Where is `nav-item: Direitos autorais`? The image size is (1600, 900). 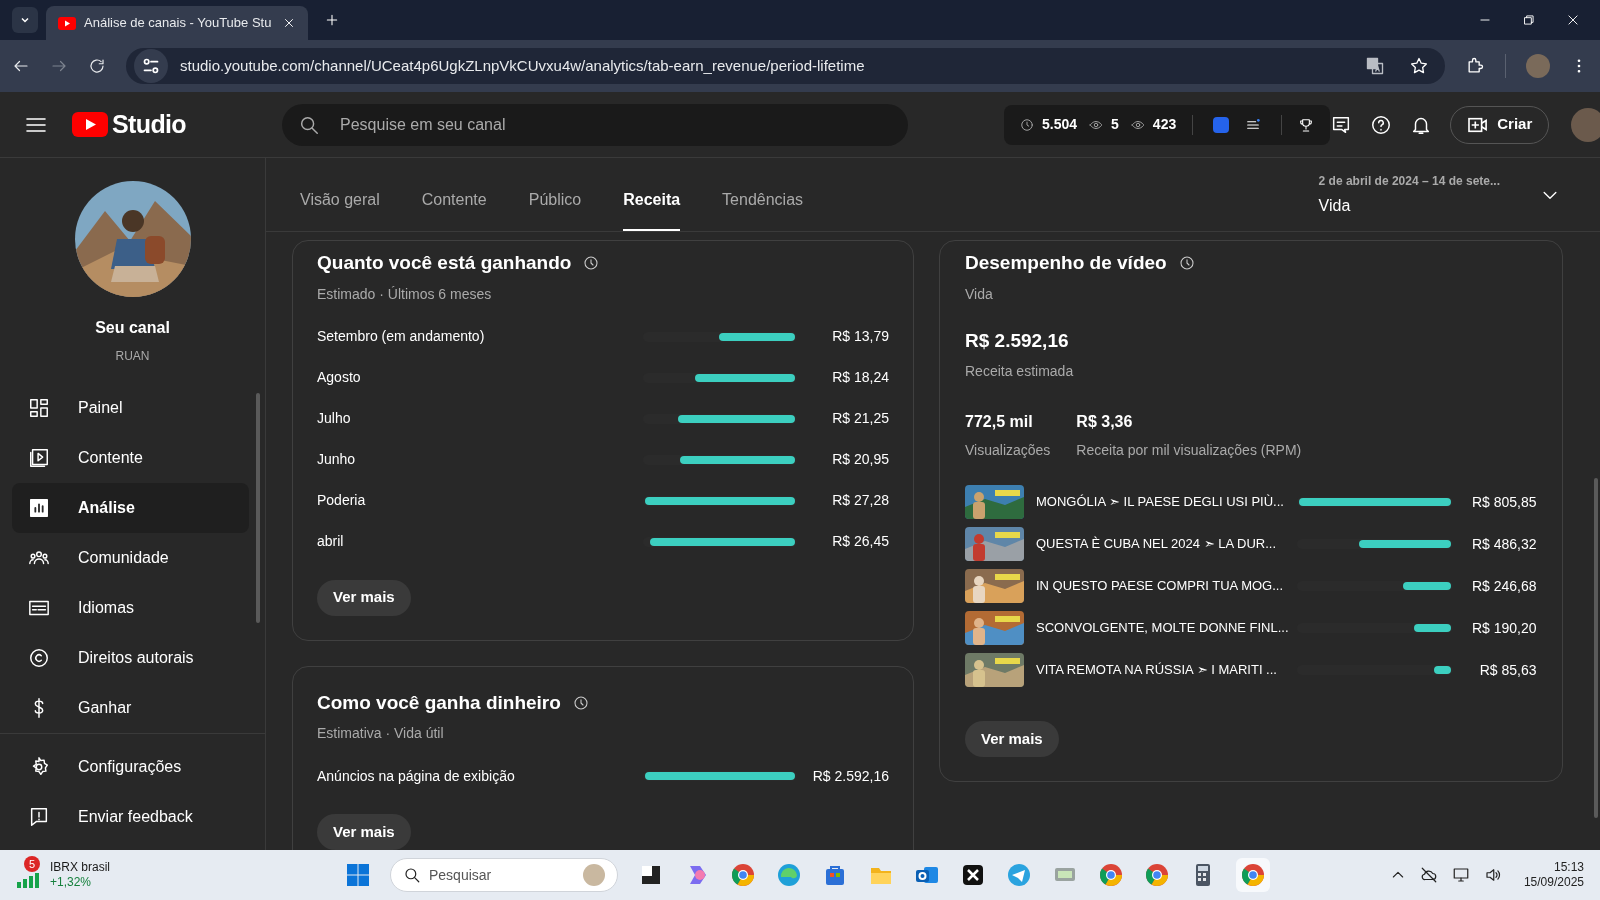 nav-item: Direitos autorais is located at coordinates (130, 658).